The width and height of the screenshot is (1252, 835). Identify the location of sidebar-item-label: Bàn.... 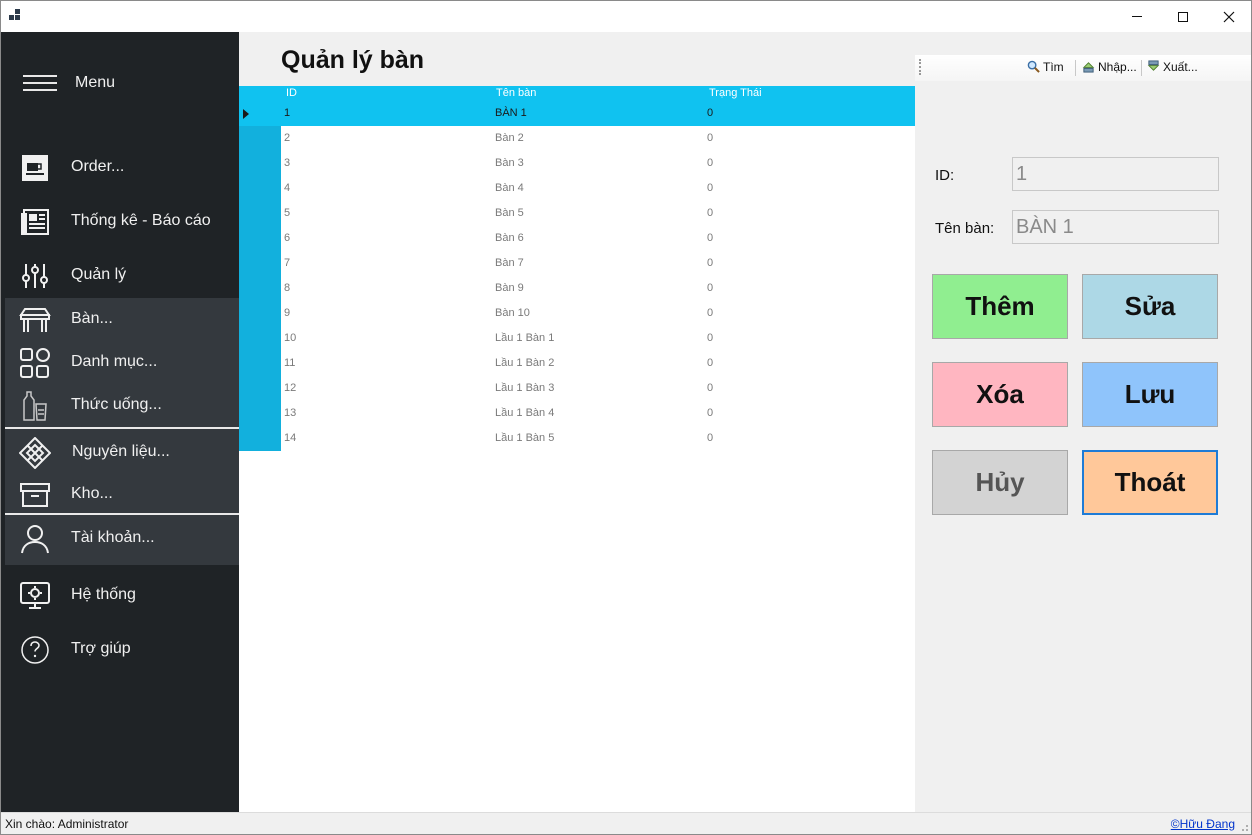
(92, 318).